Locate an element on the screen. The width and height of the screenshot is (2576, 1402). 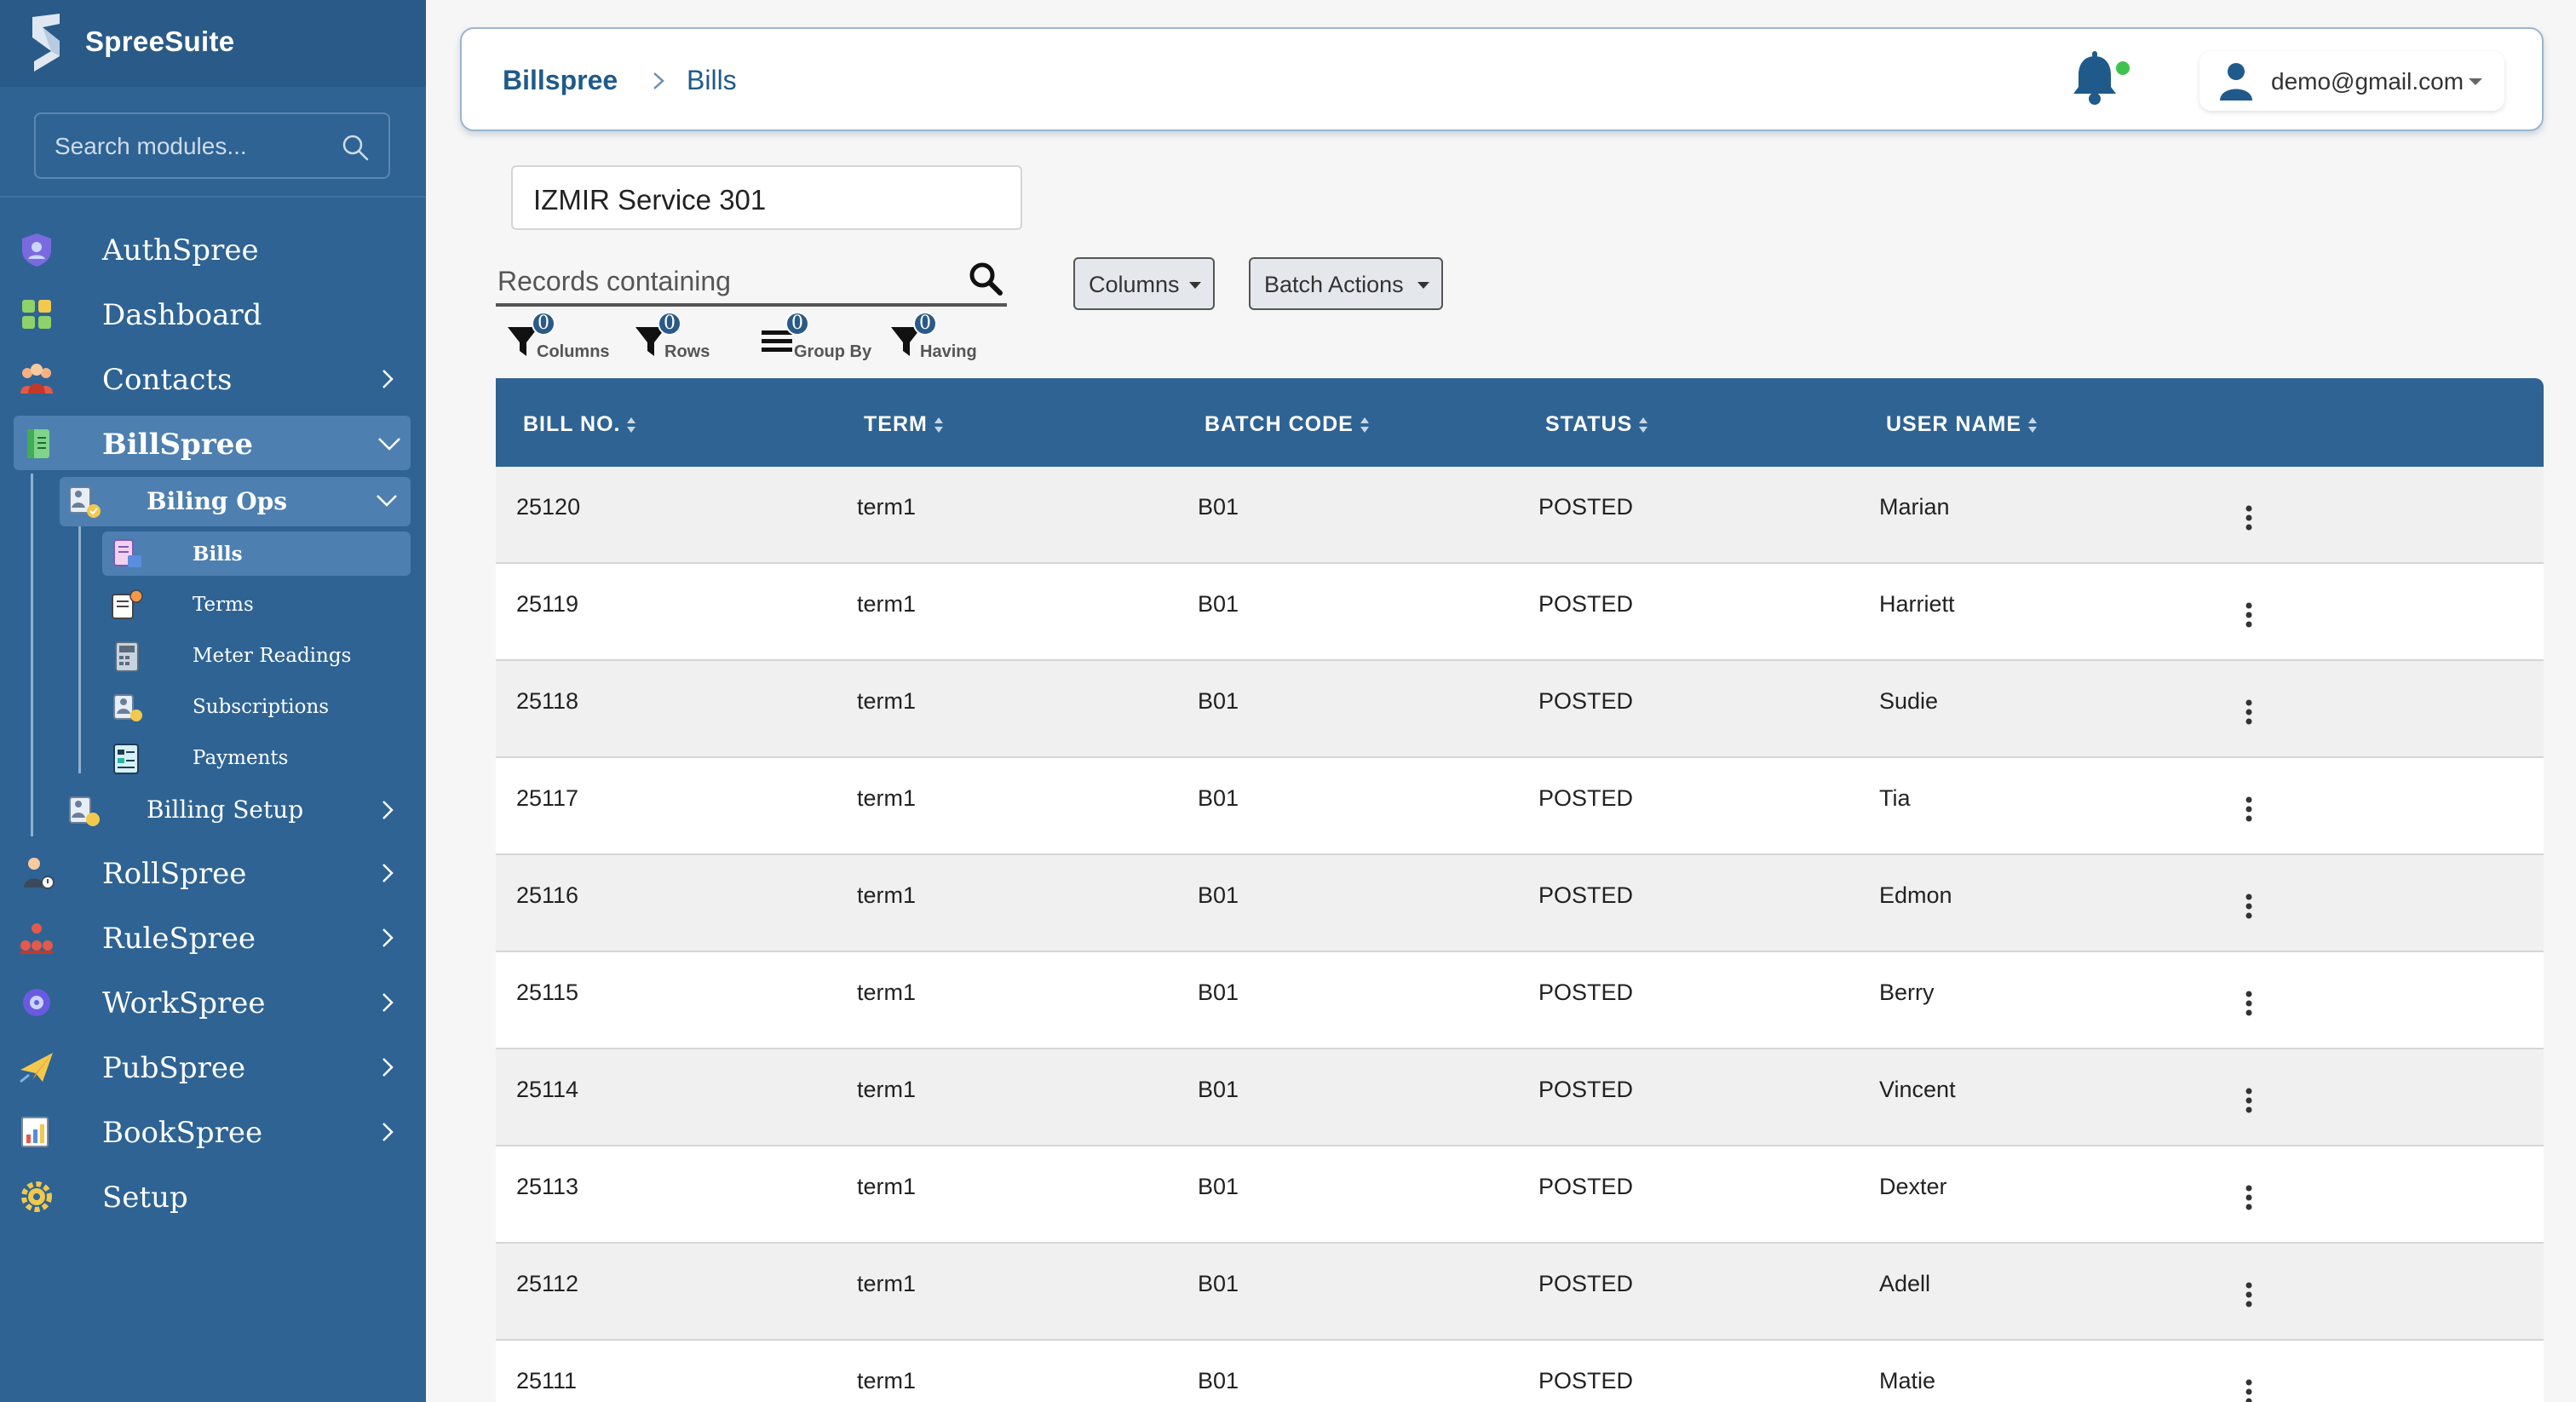
sub-item-meter-readings: Meter Readings is located at coordinates (256, 656).